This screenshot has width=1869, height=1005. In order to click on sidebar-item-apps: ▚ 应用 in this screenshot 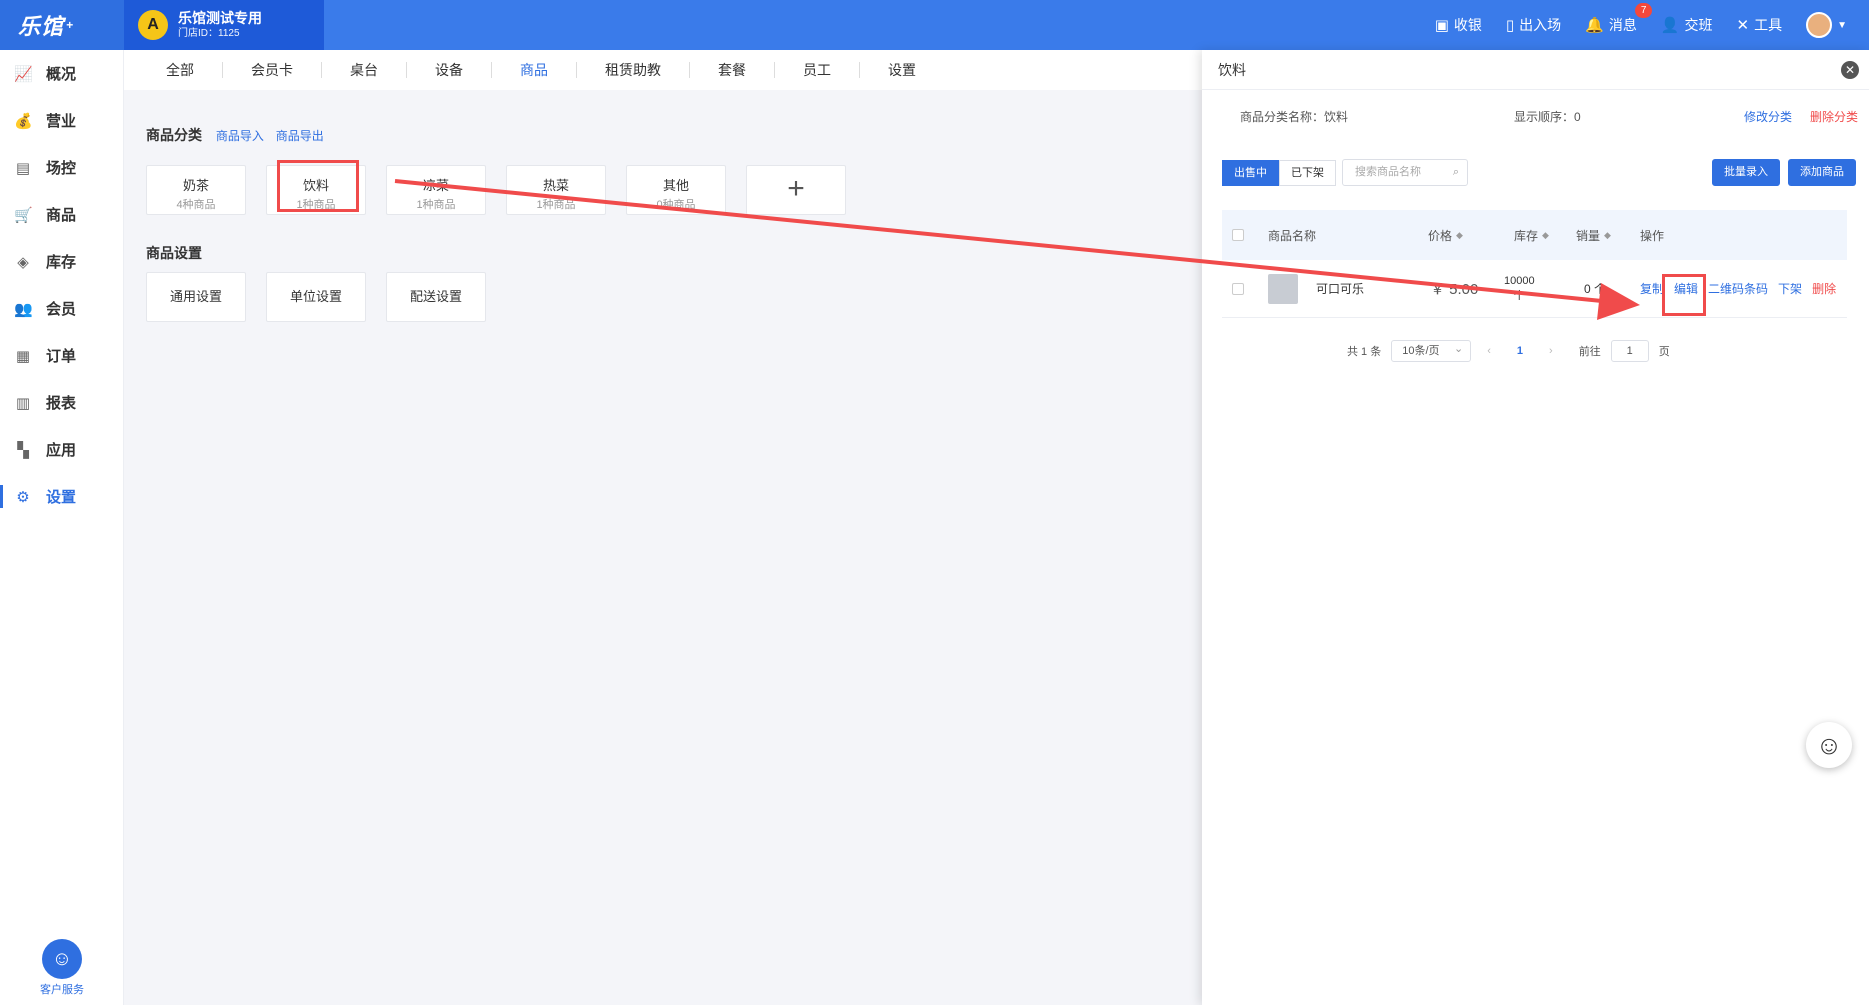, I will do `click(61, 449)`.